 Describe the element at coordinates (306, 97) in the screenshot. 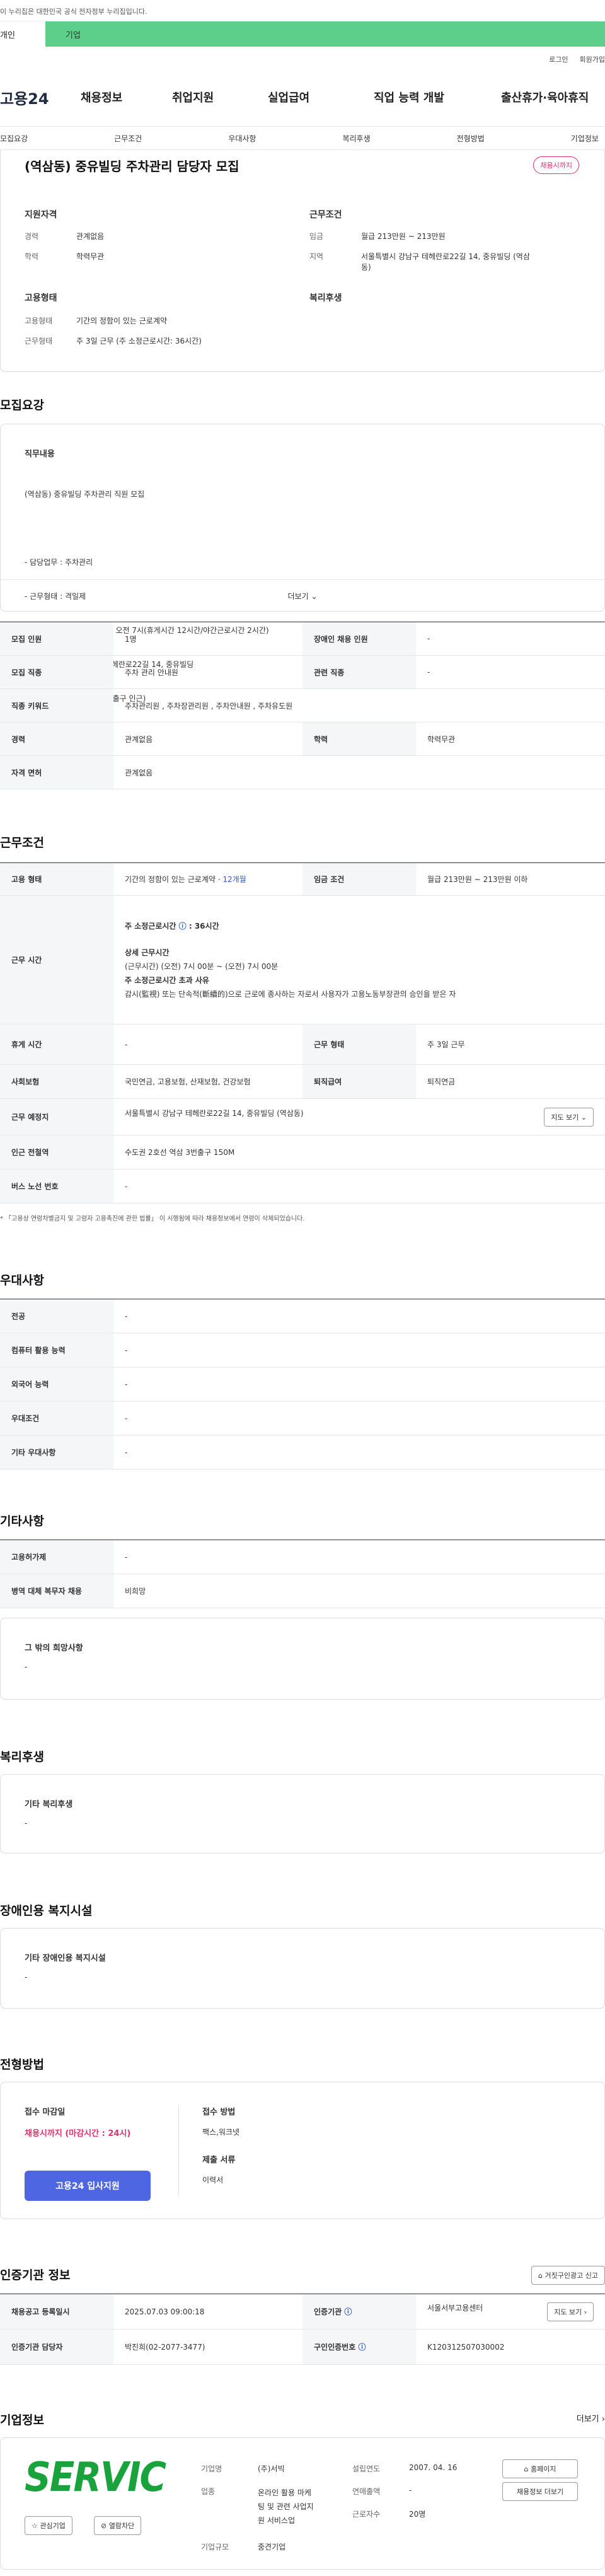

I see `gnb-item-unemployment: 실업급여` at that location.